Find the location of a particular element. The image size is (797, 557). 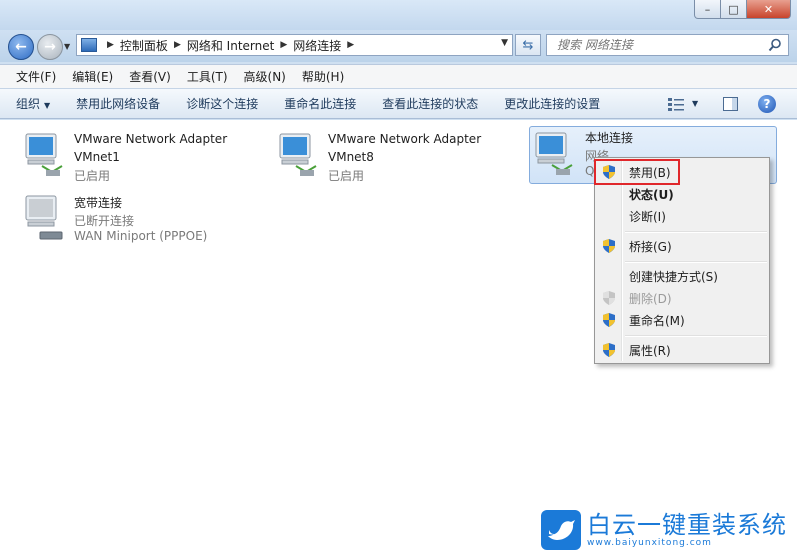

change-settings-button: 更改此连接的设置 is located at coordinates (552, 103).